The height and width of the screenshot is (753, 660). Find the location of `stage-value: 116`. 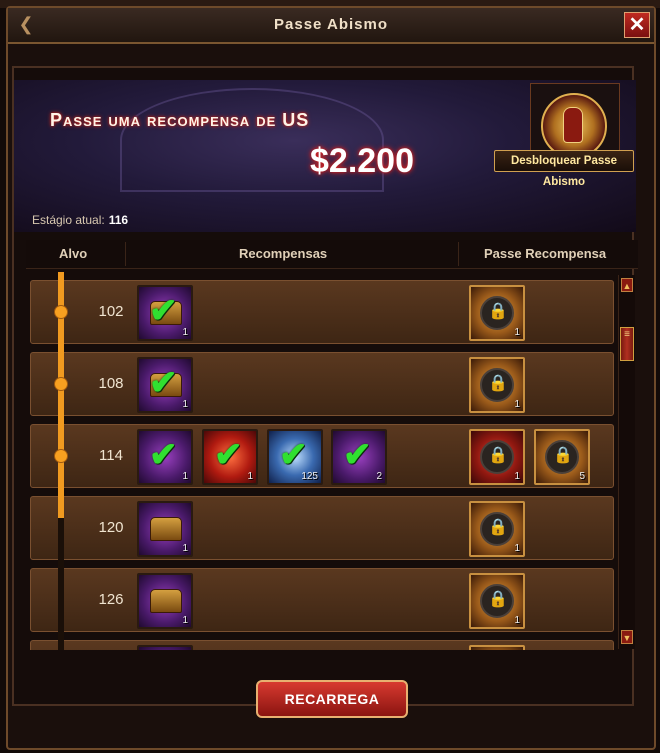

stage-value: 116 is located at coordinates (118, 220).